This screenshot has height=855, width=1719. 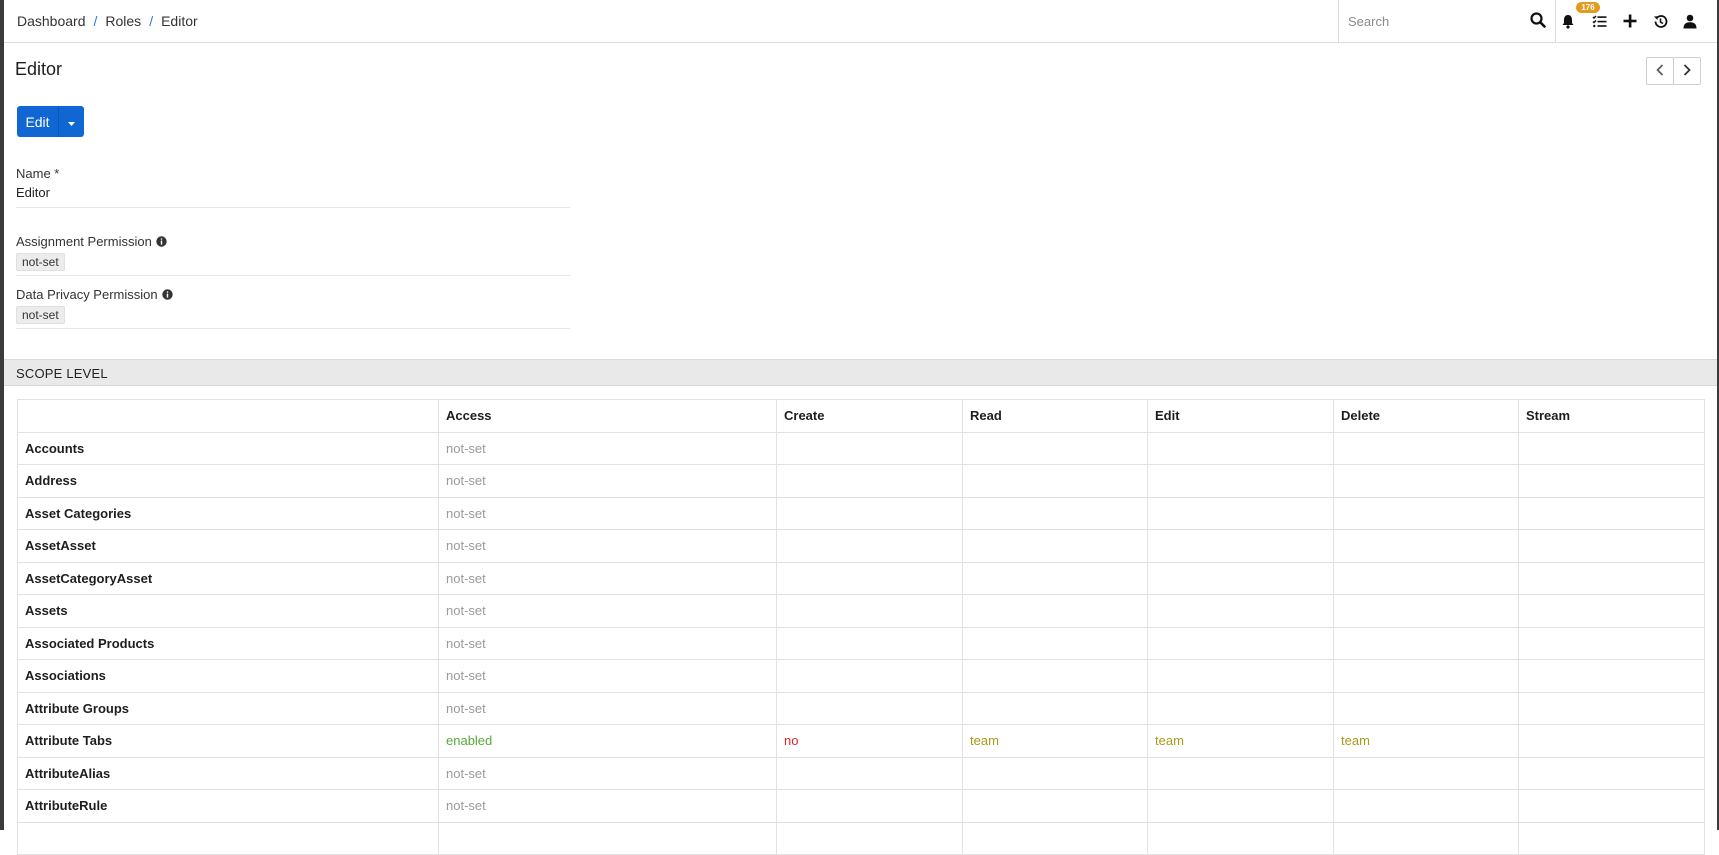 I want to click on name-label: Name *, so click(x=38, y=173).